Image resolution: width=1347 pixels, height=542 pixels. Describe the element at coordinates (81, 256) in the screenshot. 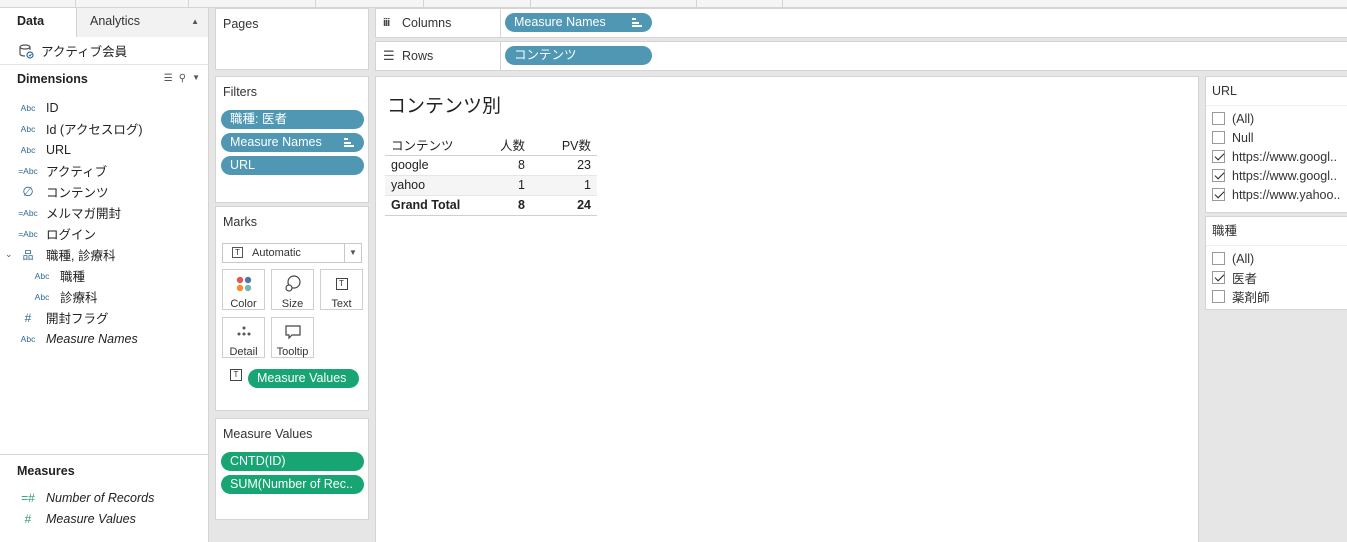

I see `dimension-field-label: 職種, 診療科` at that location.